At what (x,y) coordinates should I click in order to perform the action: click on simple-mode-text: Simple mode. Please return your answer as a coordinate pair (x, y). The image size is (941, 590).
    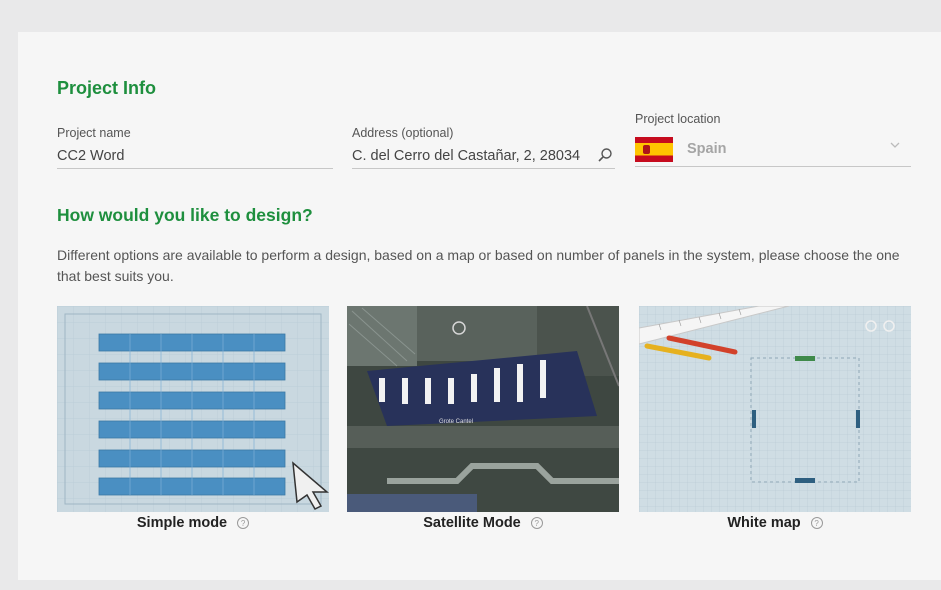
    Looking at the image, I should click on (182, 523).